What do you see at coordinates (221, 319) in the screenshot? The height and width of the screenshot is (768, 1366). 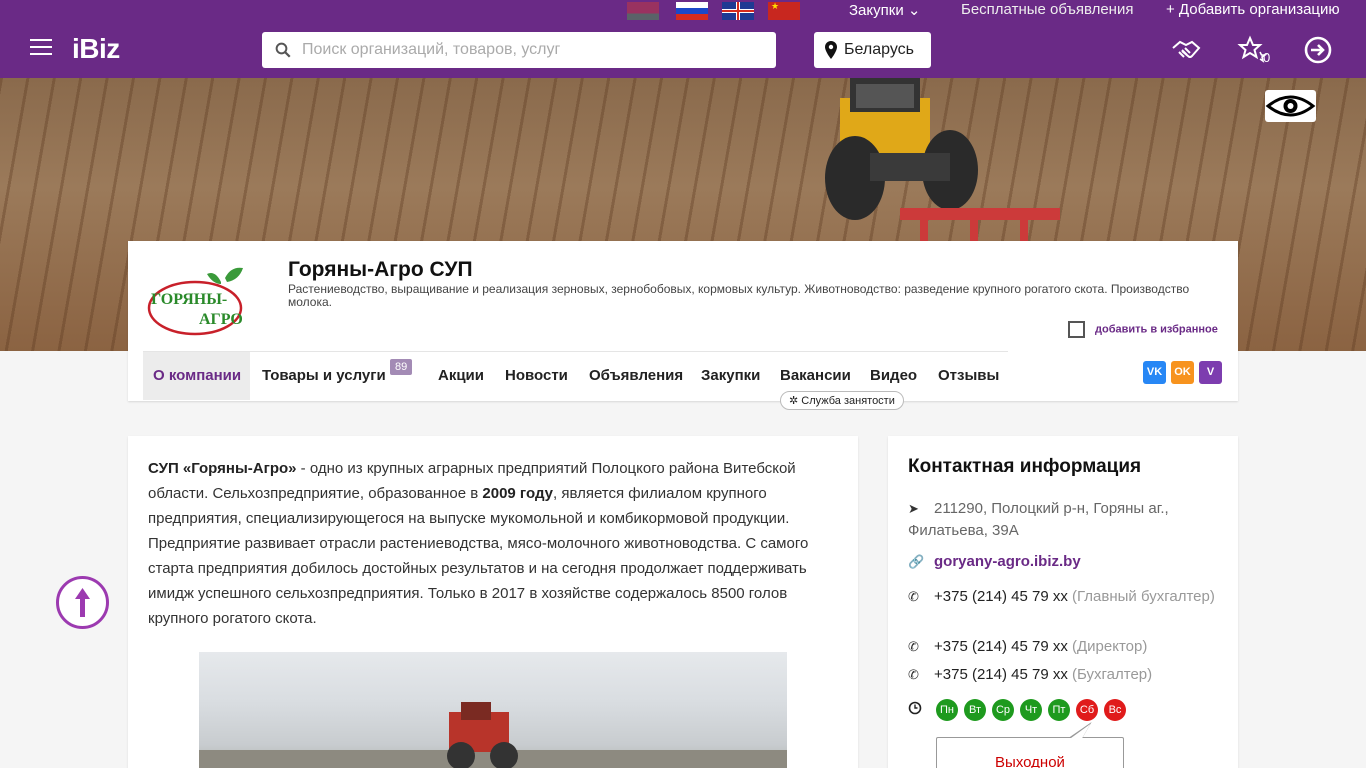 I see `svg-text: АГРО` at bounding box center [221, 319].